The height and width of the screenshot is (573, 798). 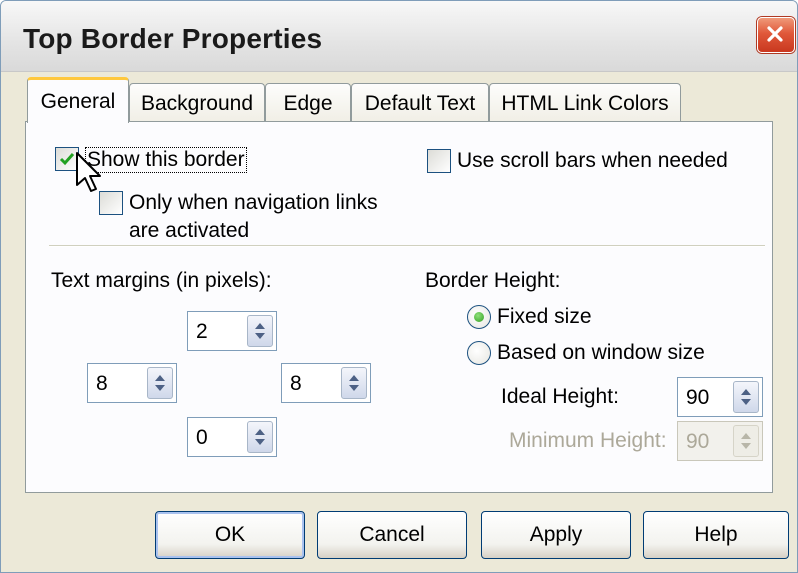 I want to click on margin-top-value: 2, so click(x=202, y=331).